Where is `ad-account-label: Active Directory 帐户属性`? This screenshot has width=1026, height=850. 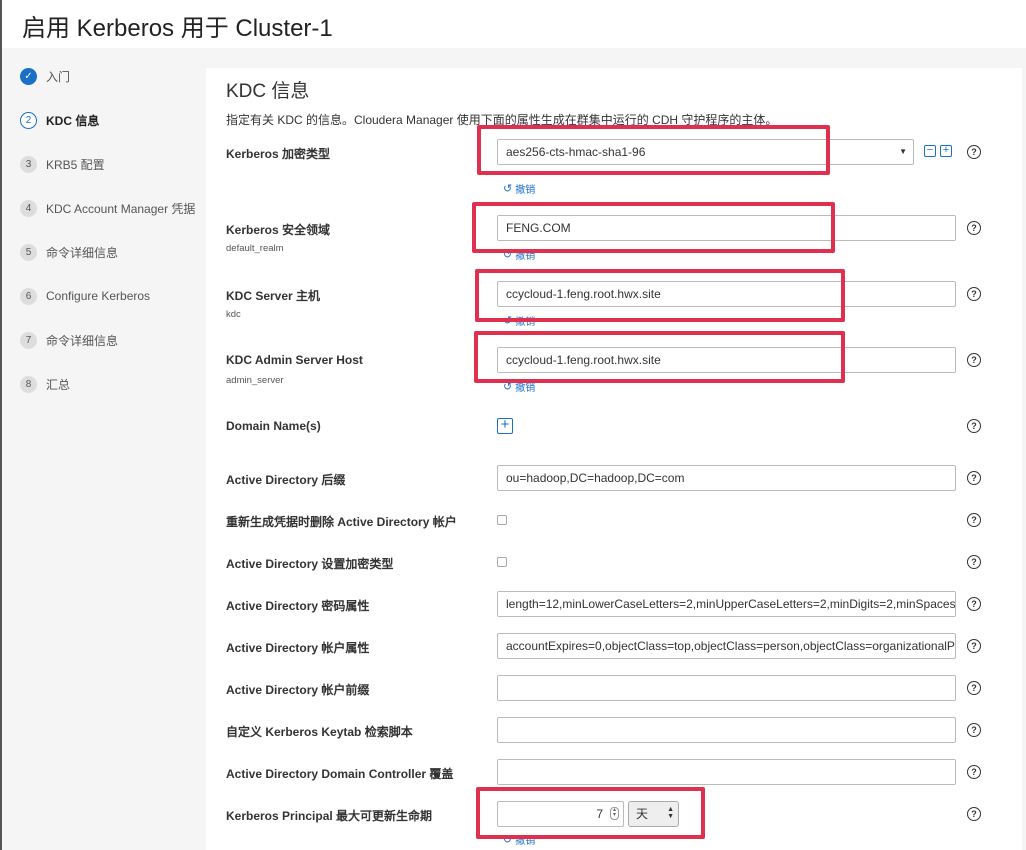
ad-account-label: Active Directory 帐户属性 is located at coordinates (298, 648).